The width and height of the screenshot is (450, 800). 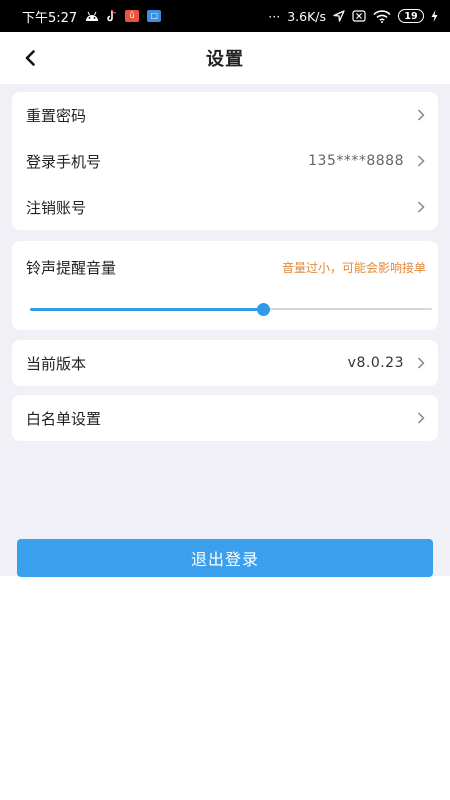 I want to click on nav-bar: 设置, so click(x=225, y=58).